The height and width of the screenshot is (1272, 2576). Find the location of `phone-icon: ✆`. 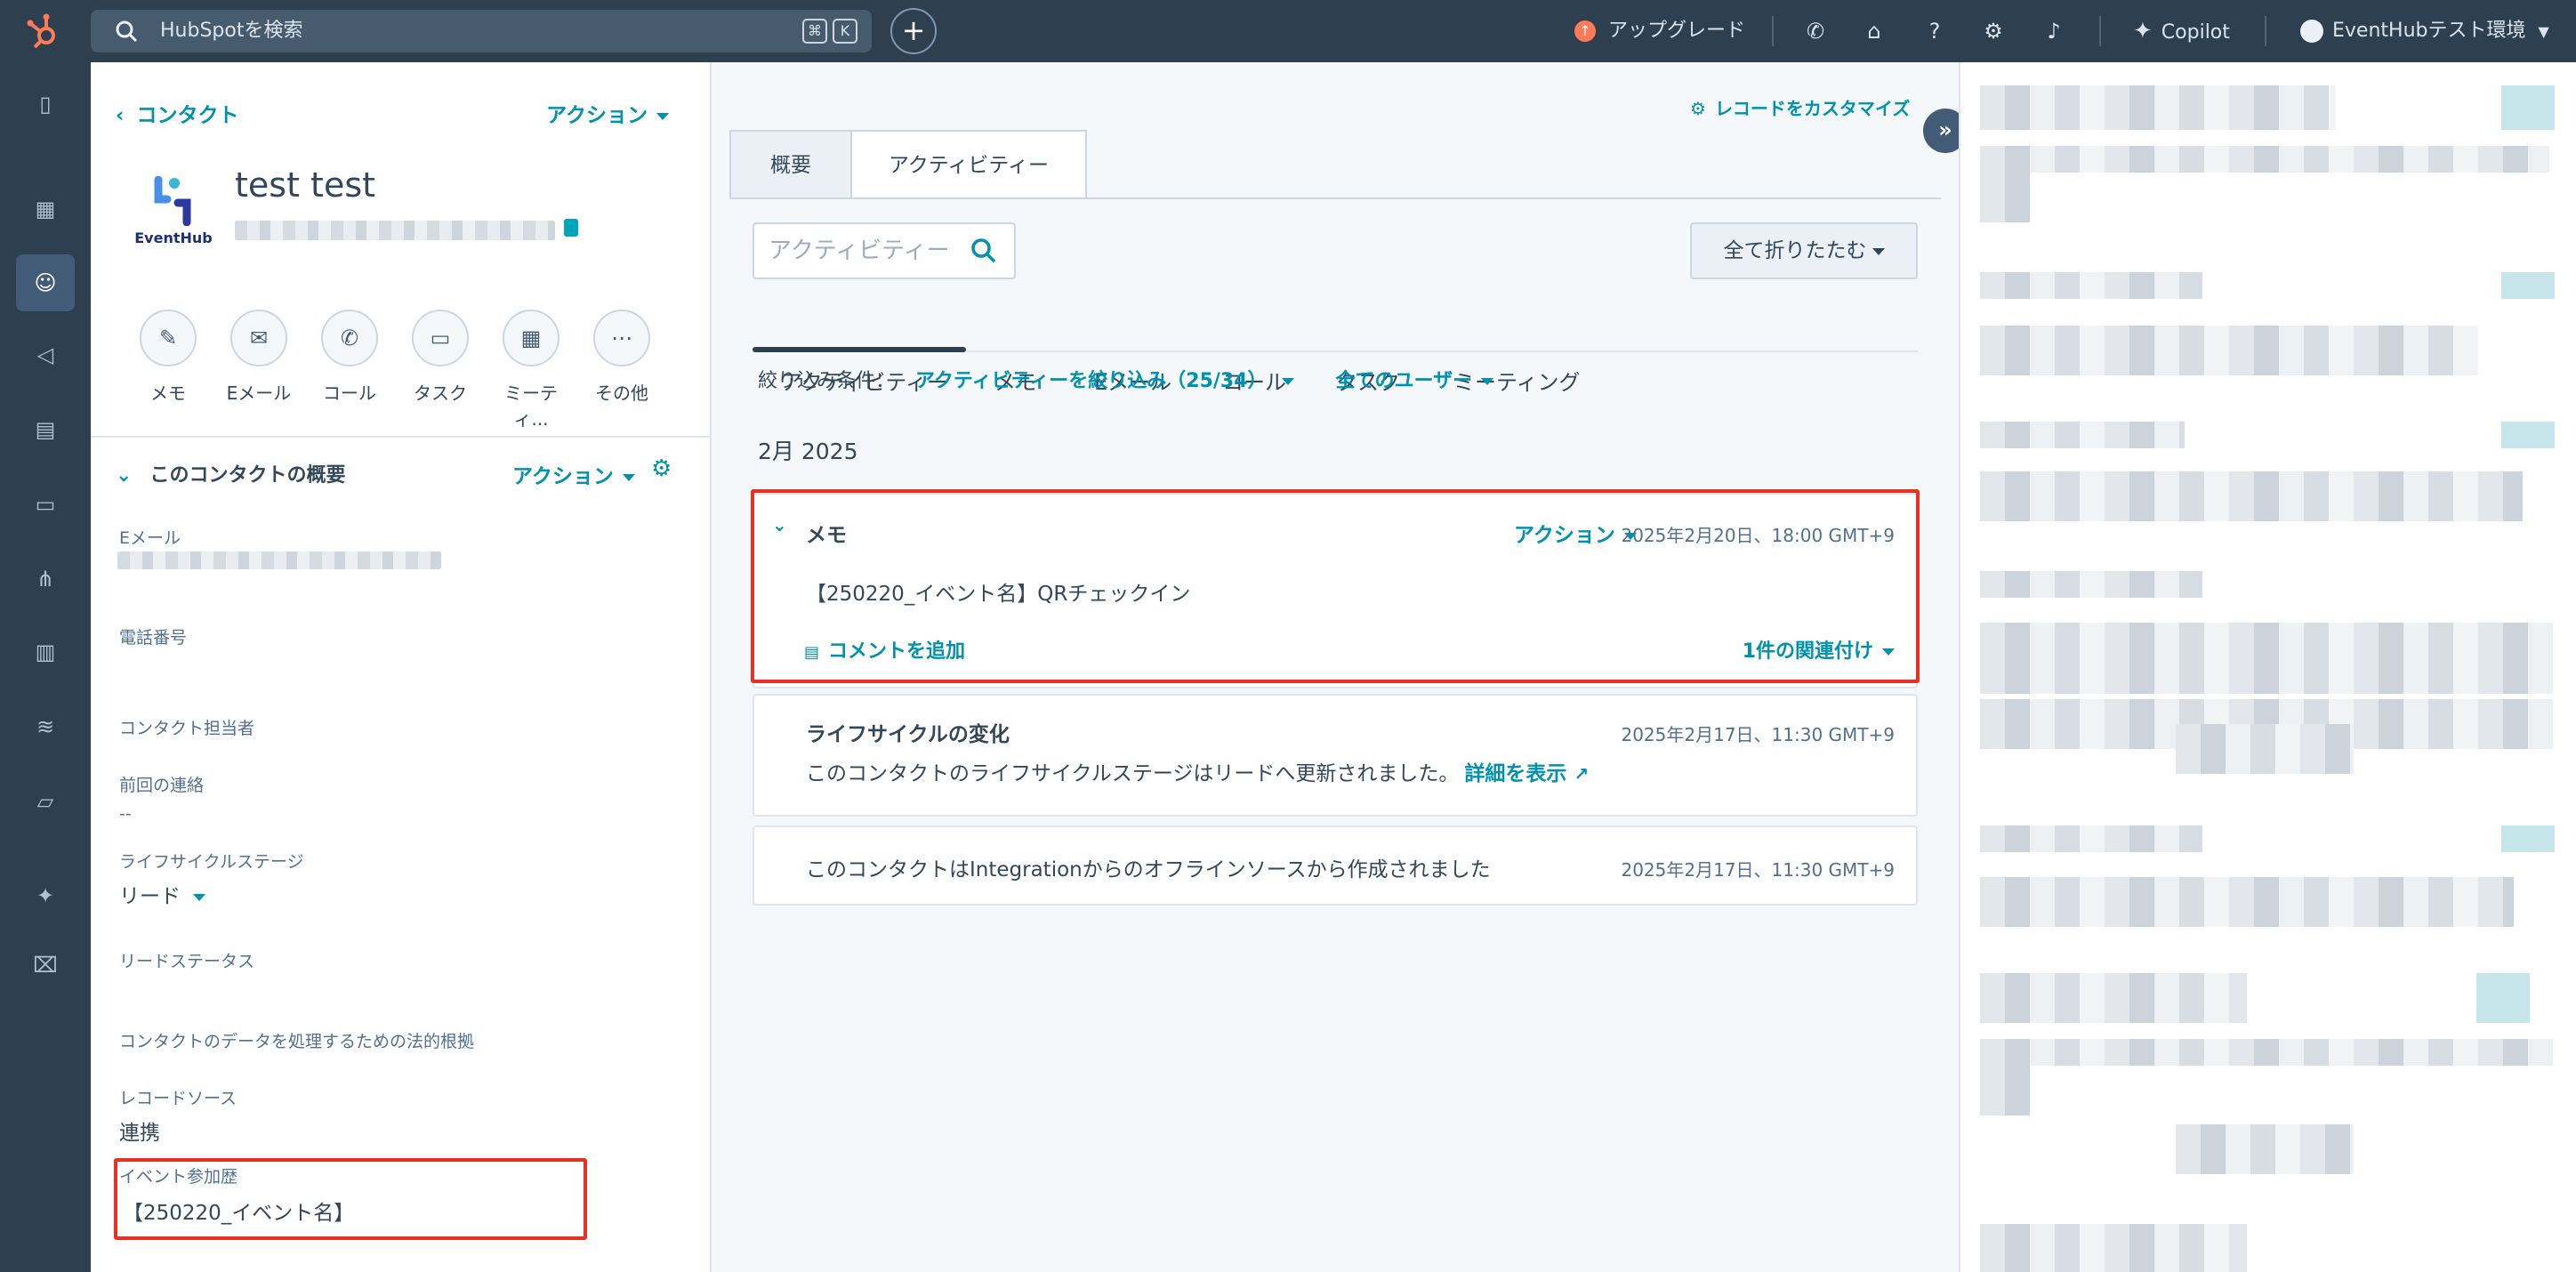

phone-icon: ✆ is located at coordinates (1815, 31).